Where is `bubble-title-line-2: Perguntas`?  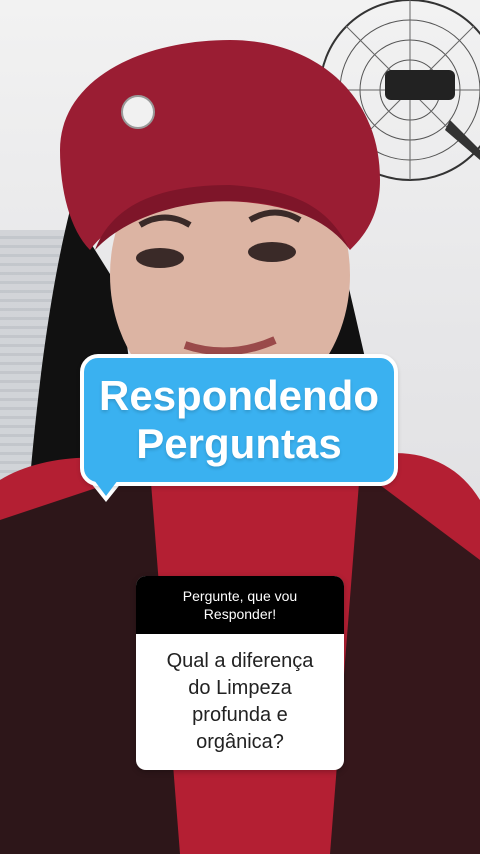
bubble-title-line-2: Perguntas is located at coordinates (239, 443).